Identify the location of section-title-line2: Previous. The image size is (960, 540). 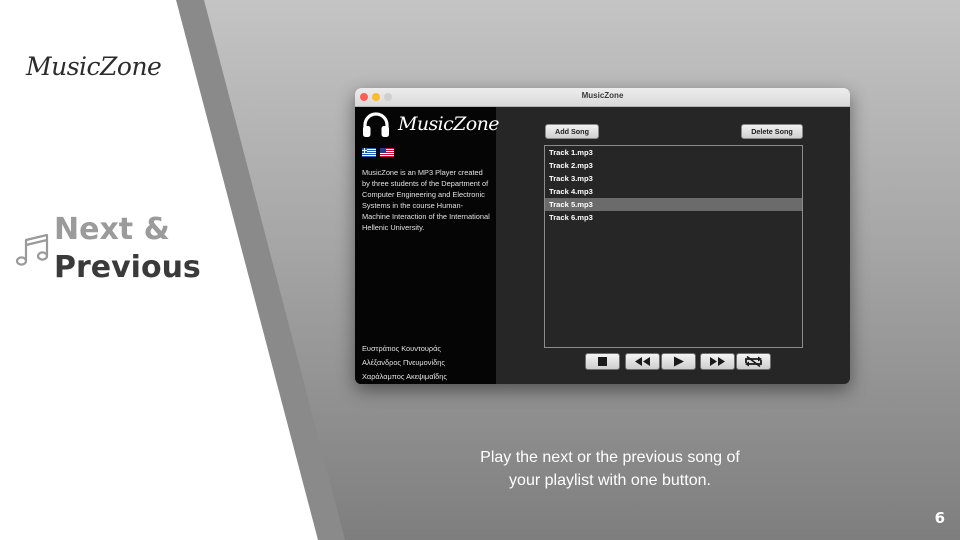
(127, 267).